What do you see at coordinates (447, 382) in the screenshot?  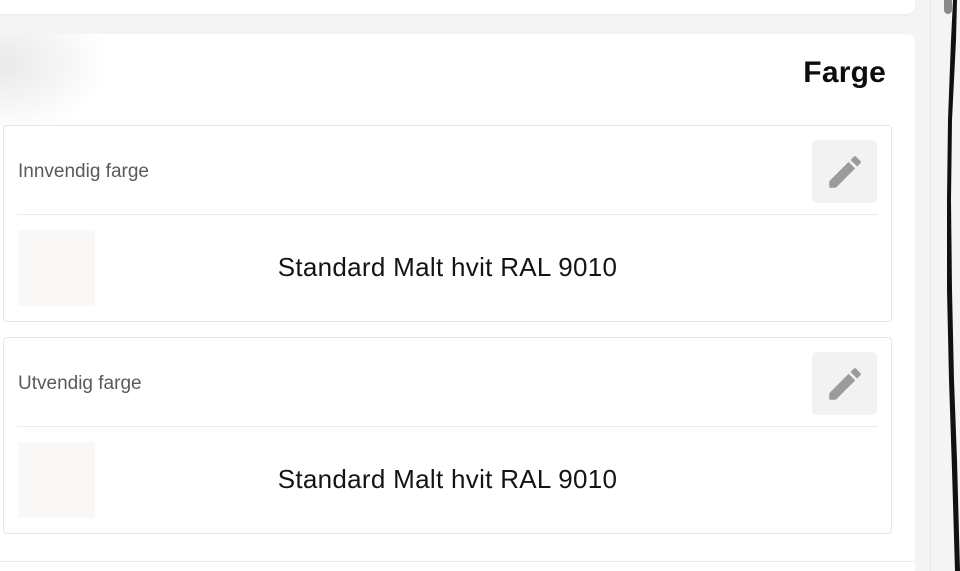 I see `exterior-color-header: Utvendig farge` at bounding box center [447, 382].